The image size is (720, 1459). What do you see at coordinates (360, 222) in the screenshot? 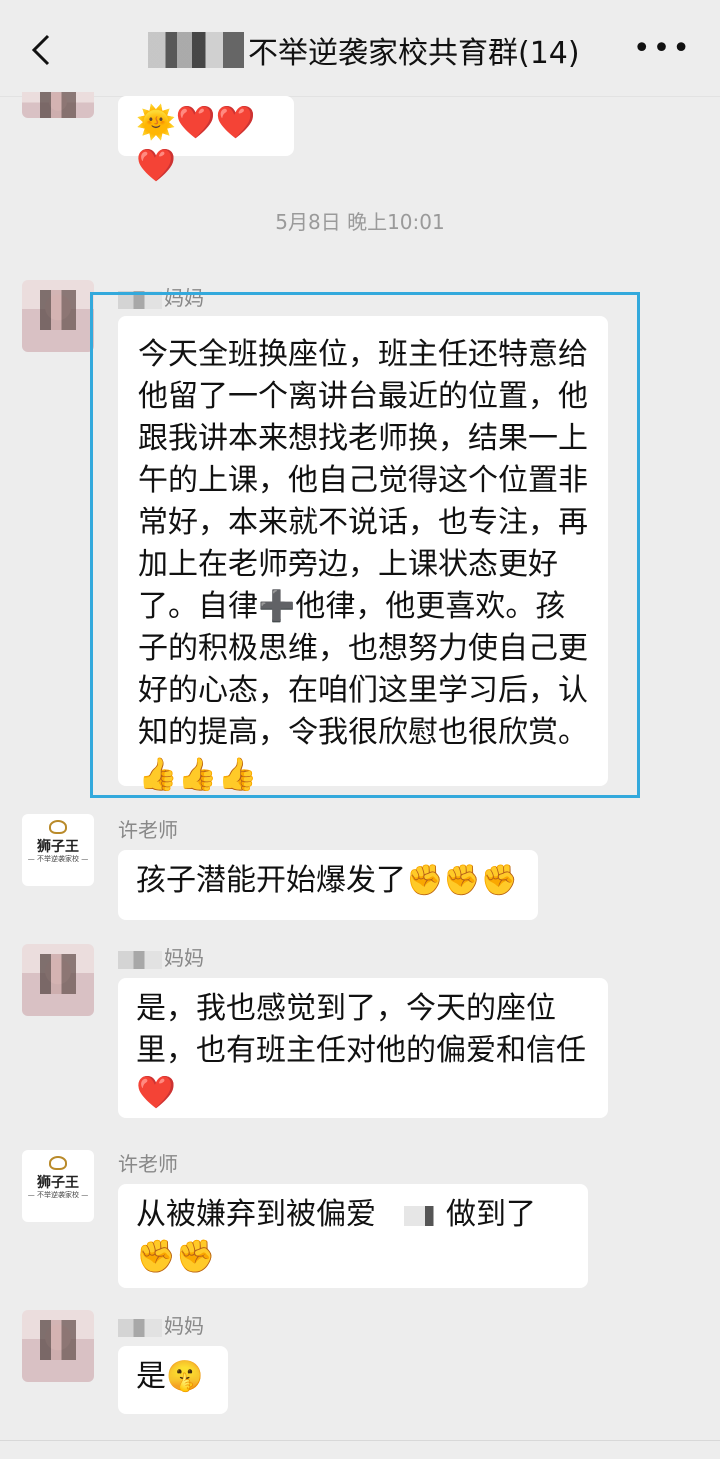
I see `timestamp: 5月8日 晚上10:01` at bounding box center [360, 222].